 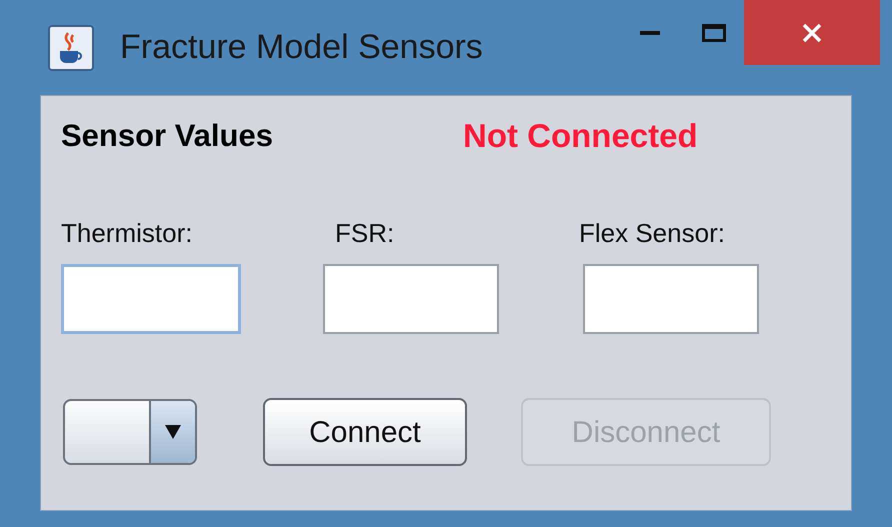 What do you see at coordinates (130, 432) in the screenshot?
I see `dropdown` at bounding box center [130, 432].